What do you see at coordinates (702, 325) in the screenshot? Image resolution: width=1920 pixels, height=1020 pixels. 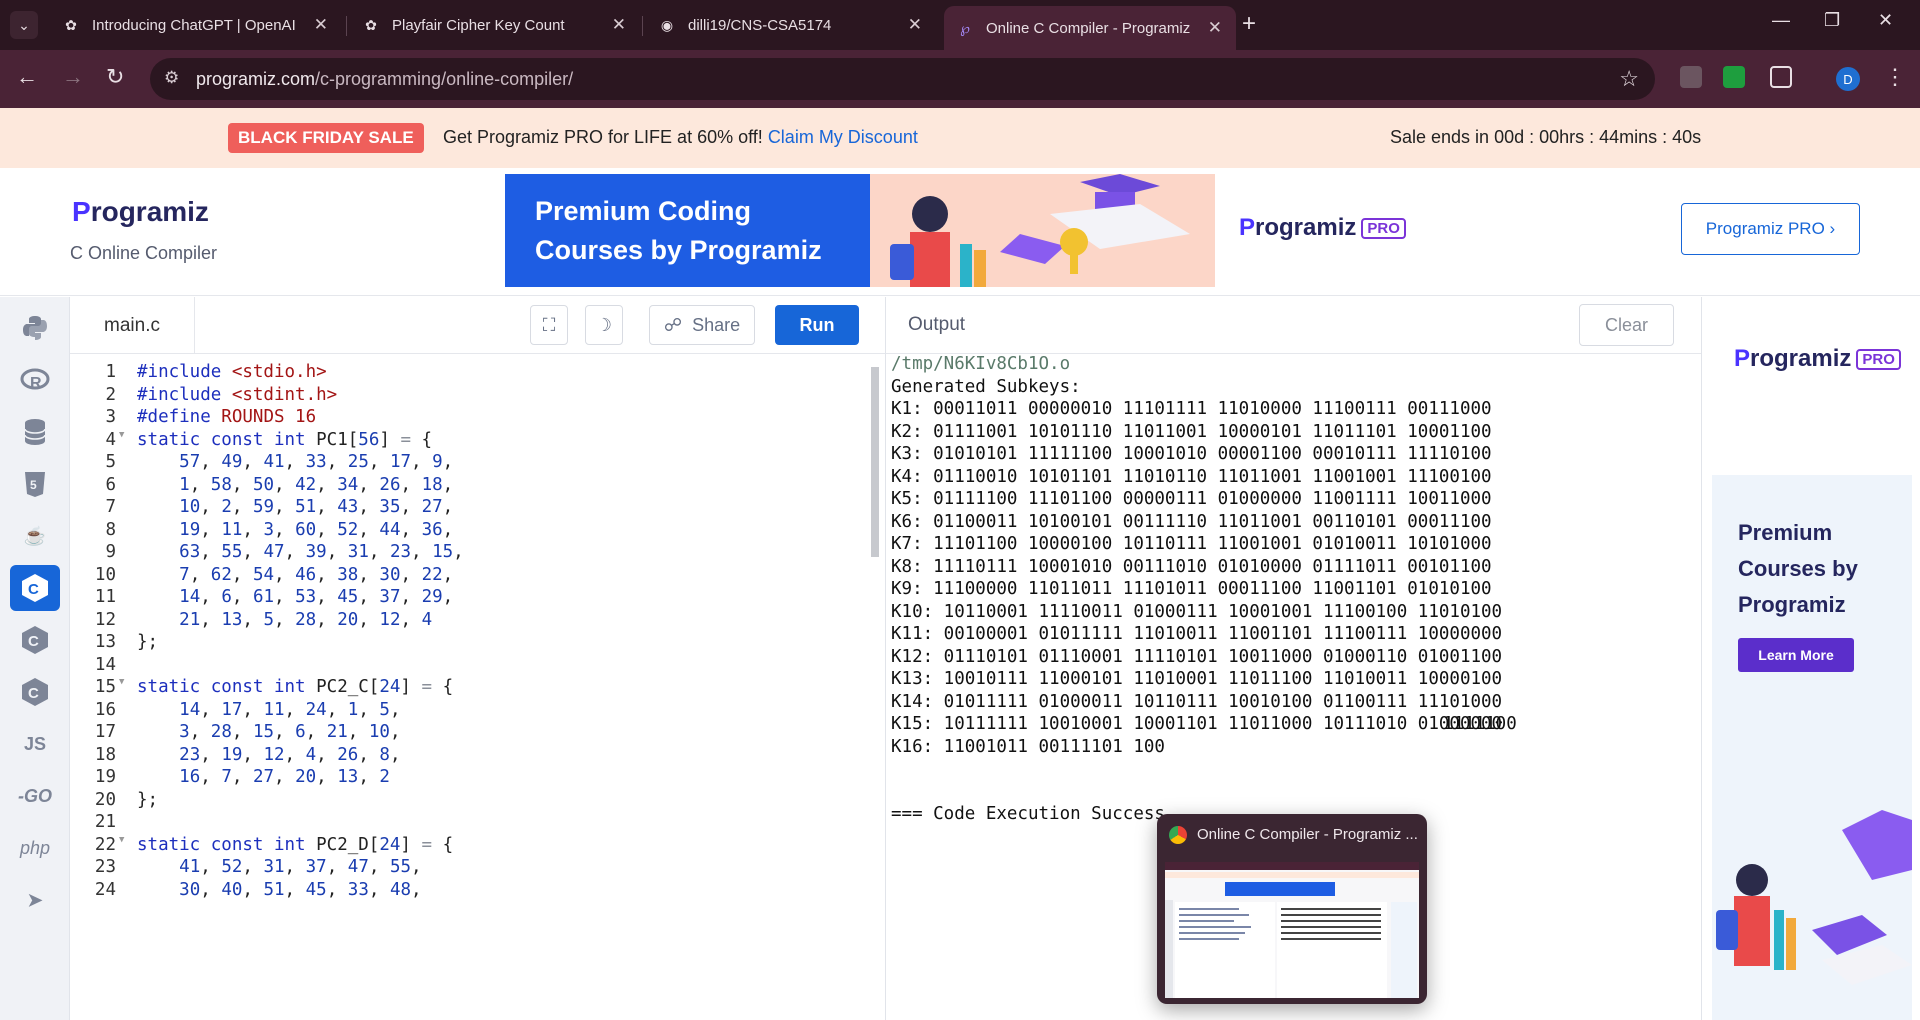 I see `share-button: ☍ Share` at bounding box center [702, 325].